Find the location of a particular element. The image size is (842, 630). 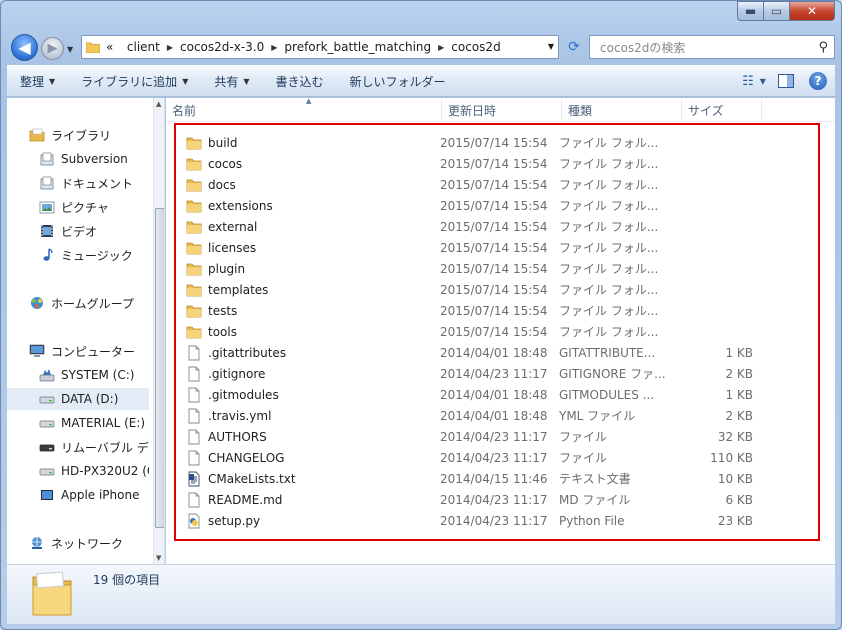

nav-item-label: ホームグループ is located at coordinates (92, 303).